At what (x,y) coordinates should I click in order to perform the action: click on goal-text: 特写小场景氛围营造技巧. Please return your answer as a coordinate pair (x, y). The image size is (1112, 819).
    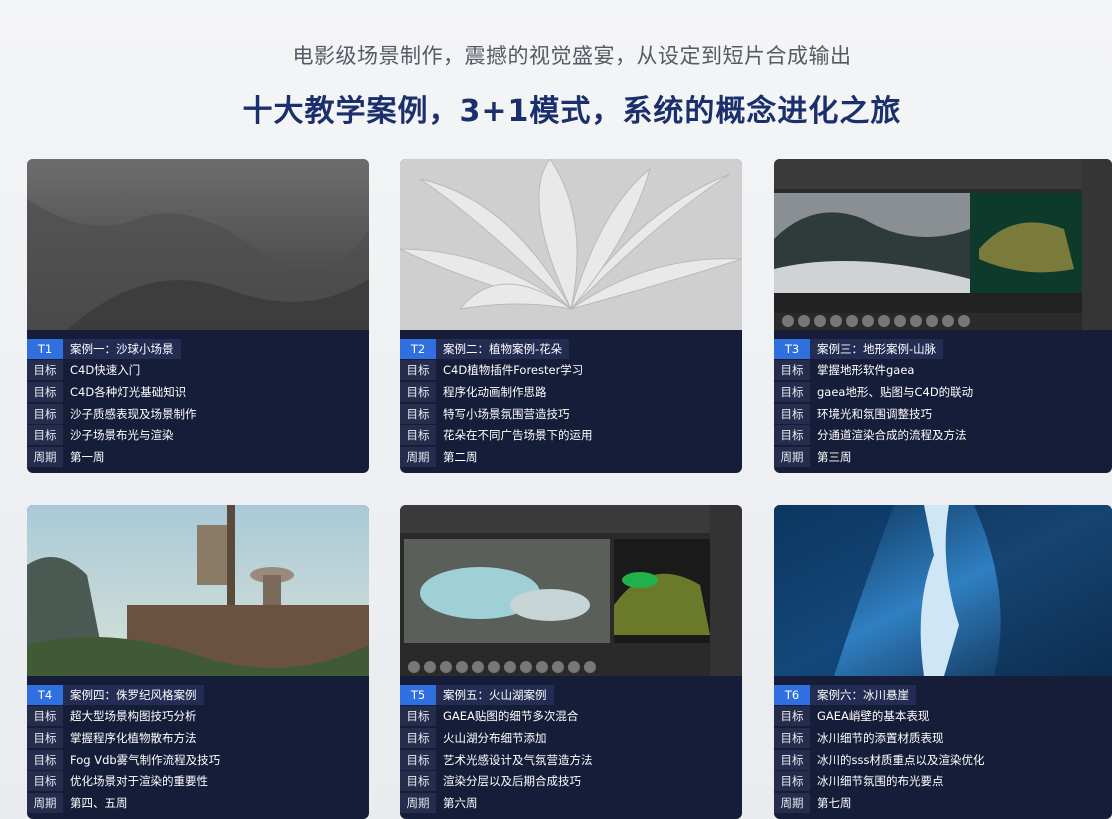
    Looking at the image, I should click on (506, 413).